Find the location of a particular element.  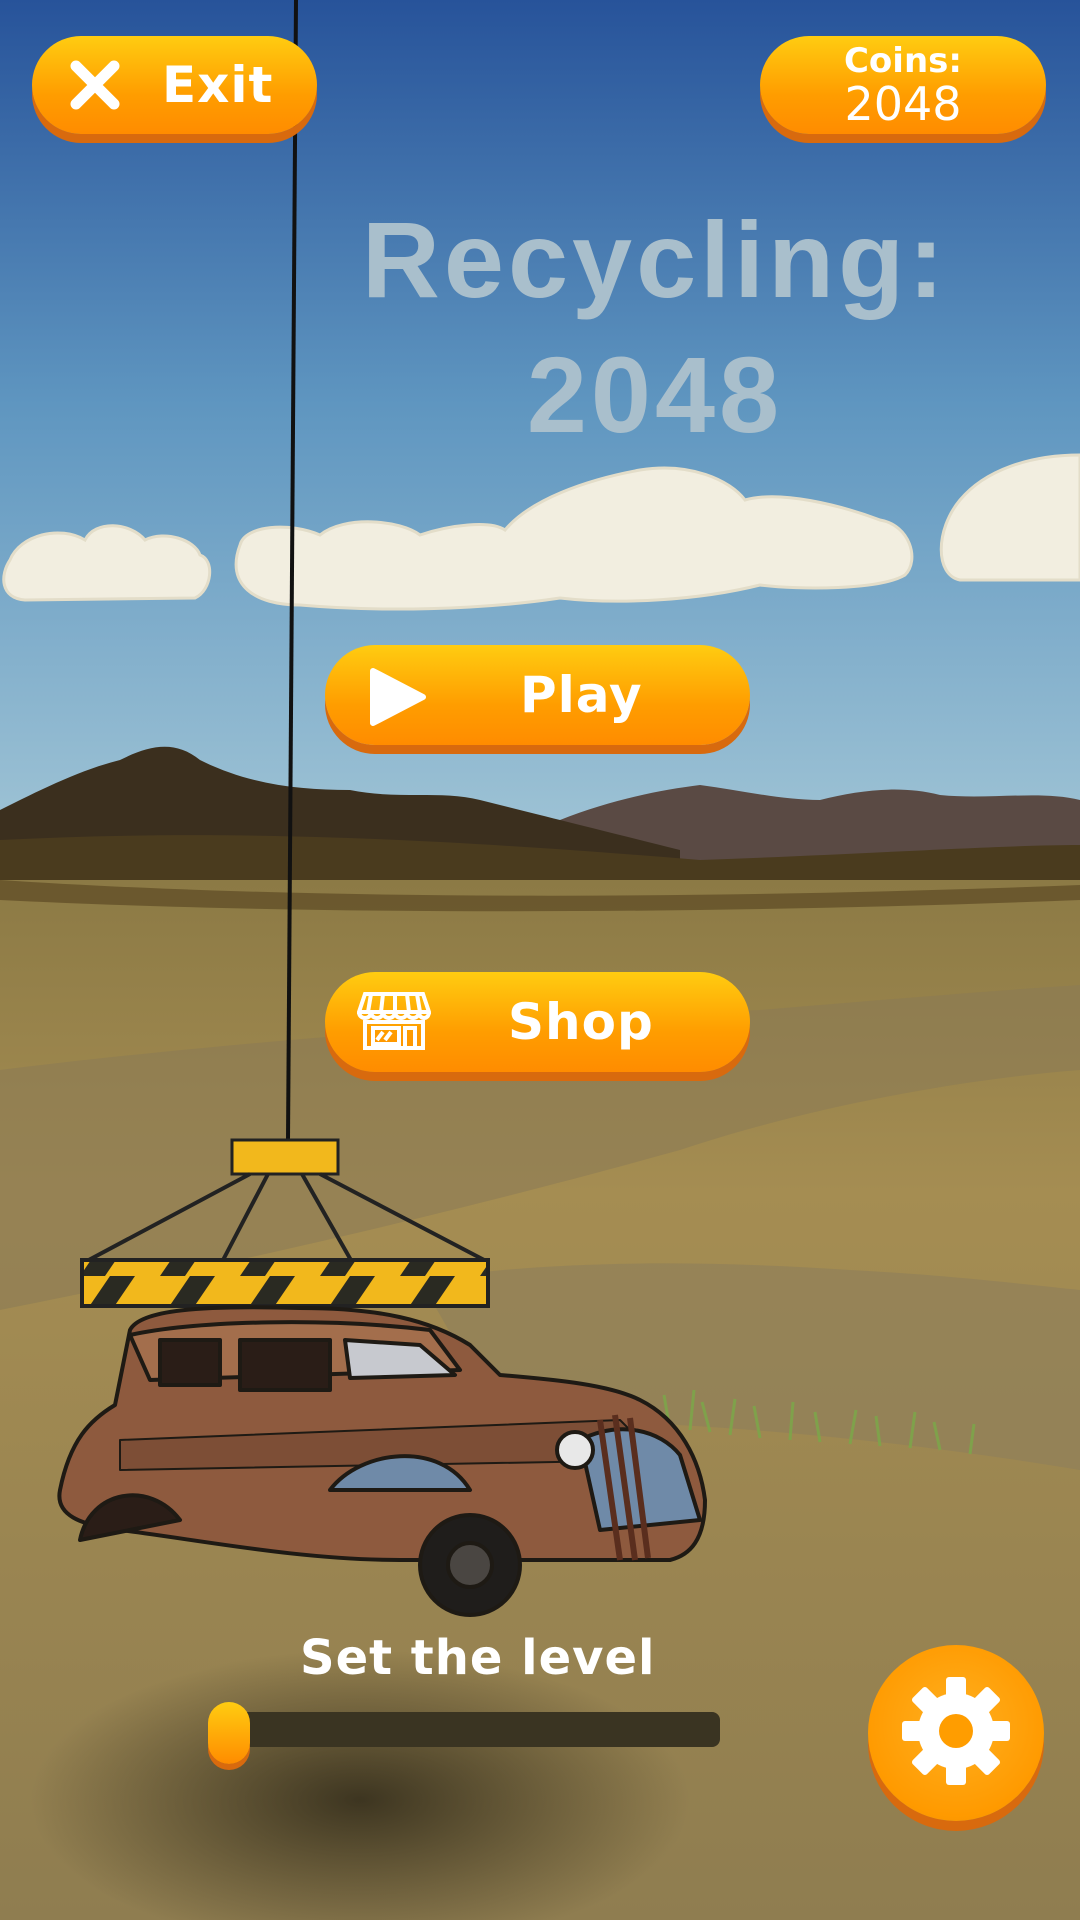

coins-display: Coins: 2048 is located at coordinates (903, 85).